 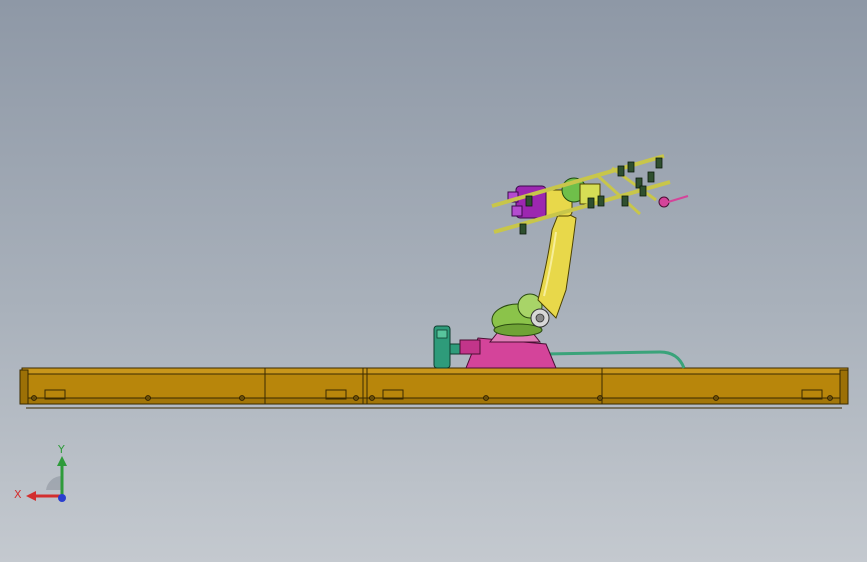 I want to click on rail-body, so click(x=435, y=386).